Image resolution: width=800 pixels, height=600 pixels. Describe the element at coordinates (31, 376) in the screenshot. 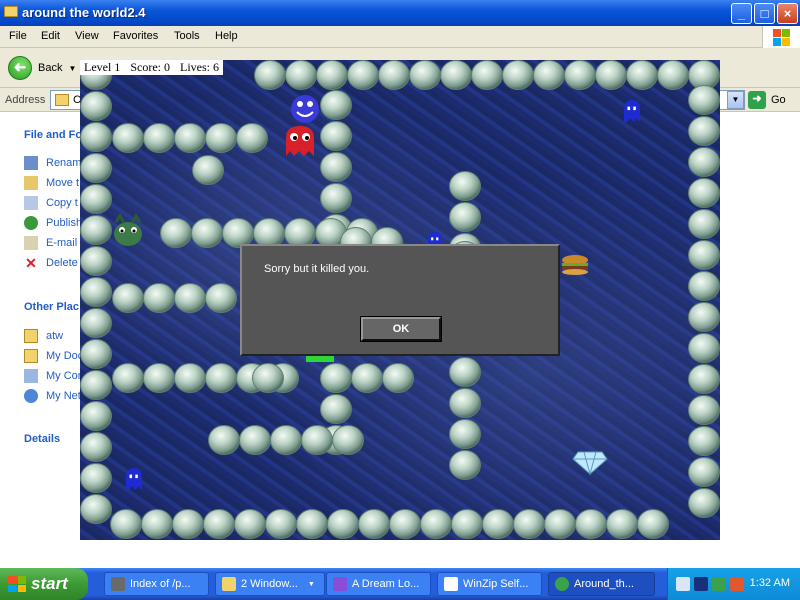

I see `computer-icon` at that location.